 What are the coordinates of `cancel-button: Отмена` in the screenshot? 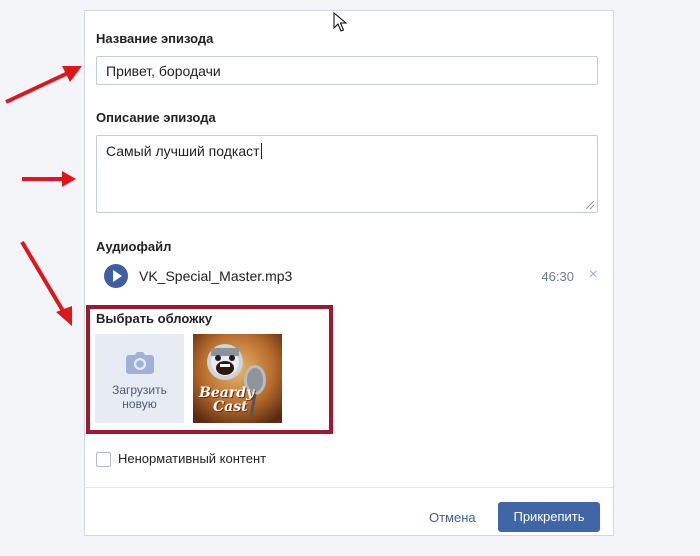 It's located at (452, 517).